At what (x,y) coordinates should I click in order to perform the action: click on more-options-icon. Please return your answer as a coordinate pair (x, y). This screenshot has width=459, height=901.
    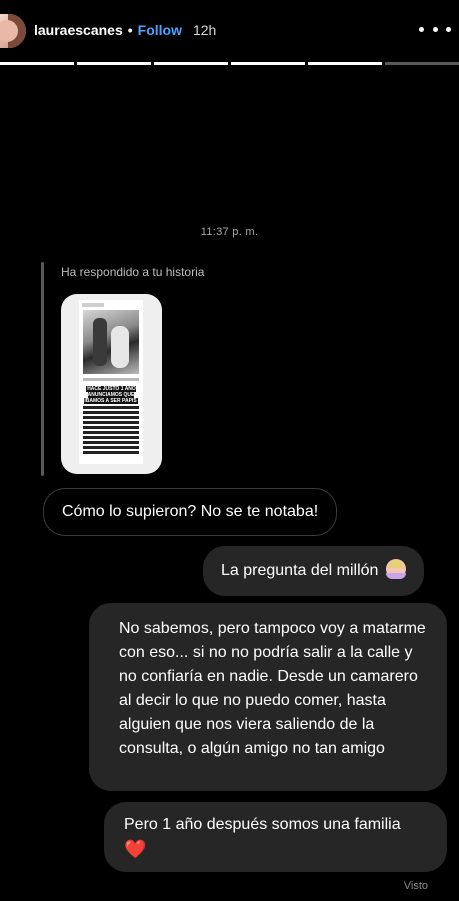
    Looking at the image, I should click on (435, 29).